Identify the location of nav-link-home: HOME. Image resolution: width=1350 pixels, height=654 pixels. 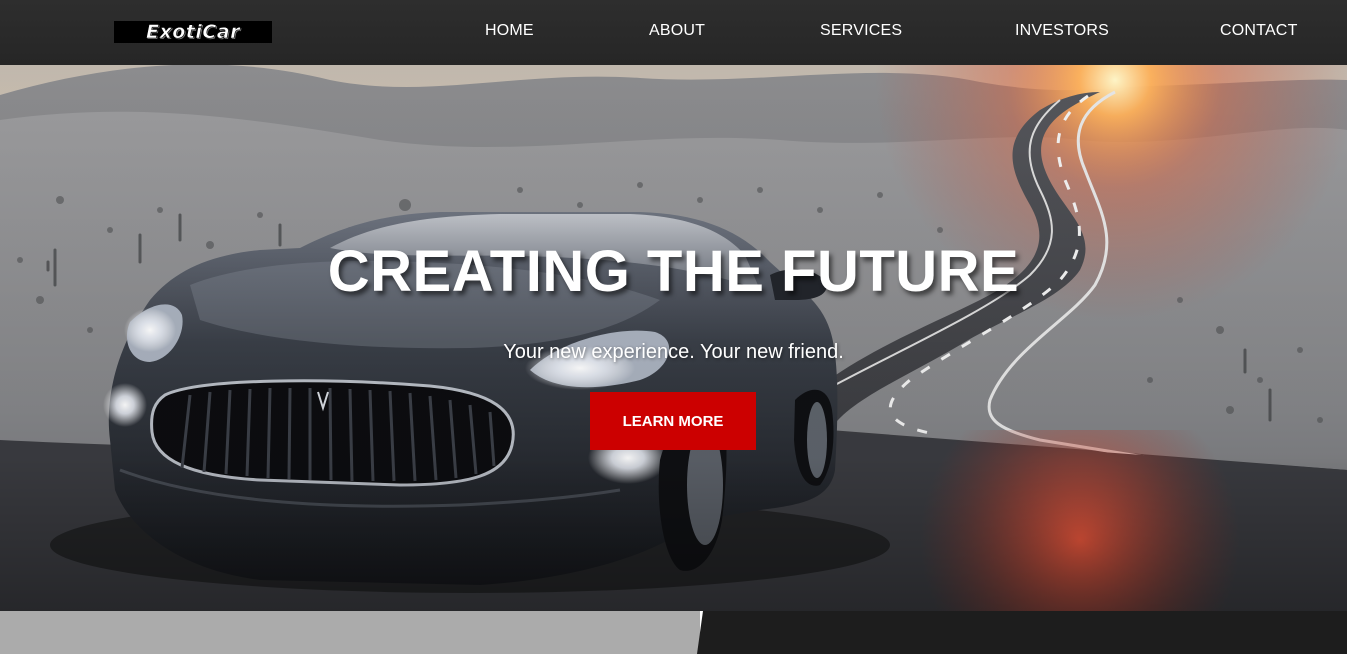
(509, 31).